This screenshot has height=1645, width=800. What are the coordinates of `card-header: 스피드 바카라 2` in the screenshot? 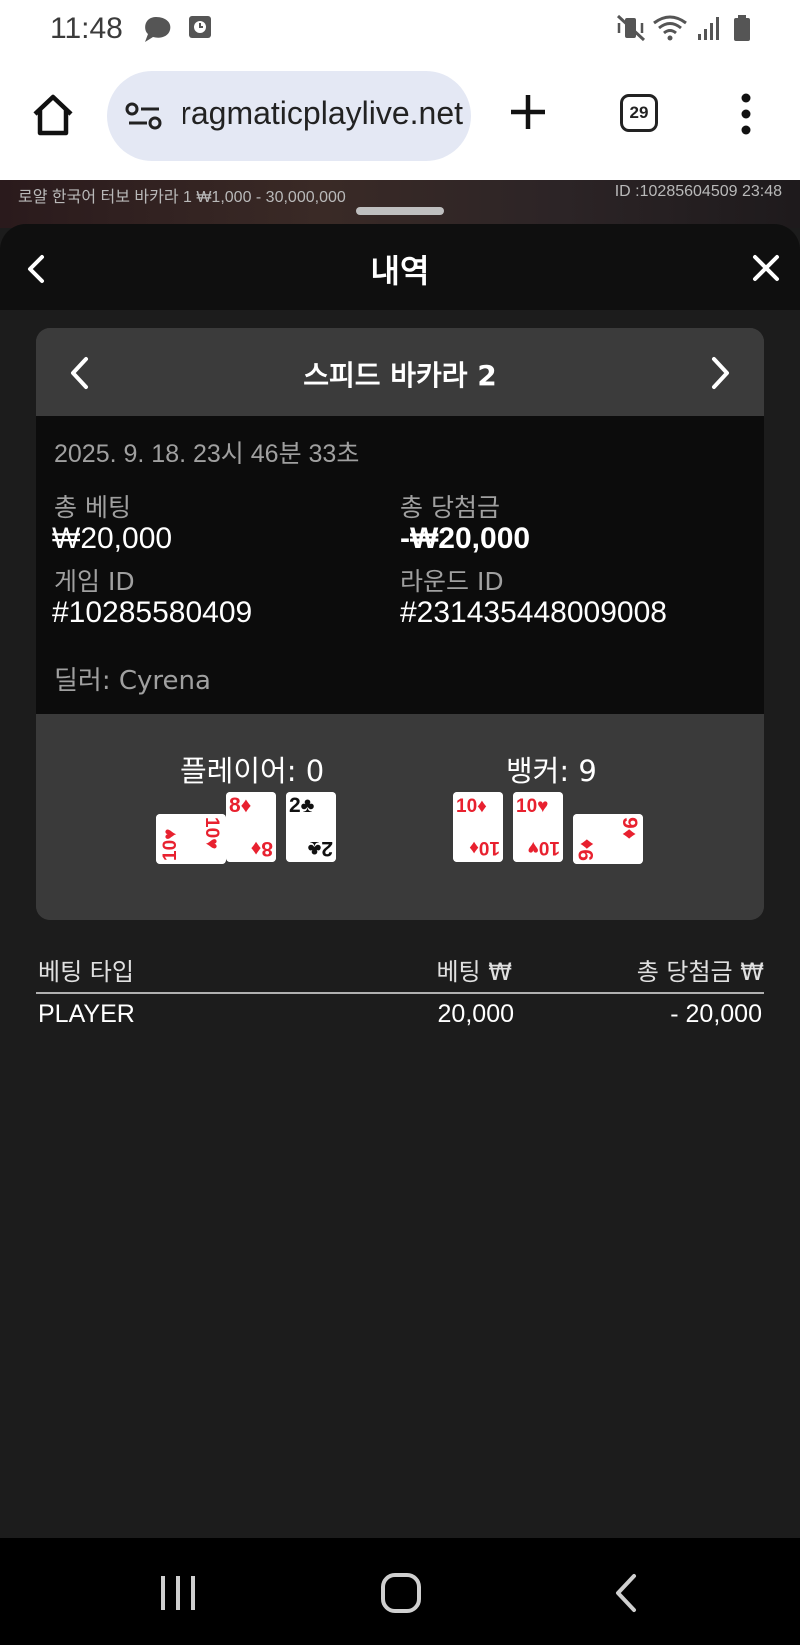 It's located at (400, 372).